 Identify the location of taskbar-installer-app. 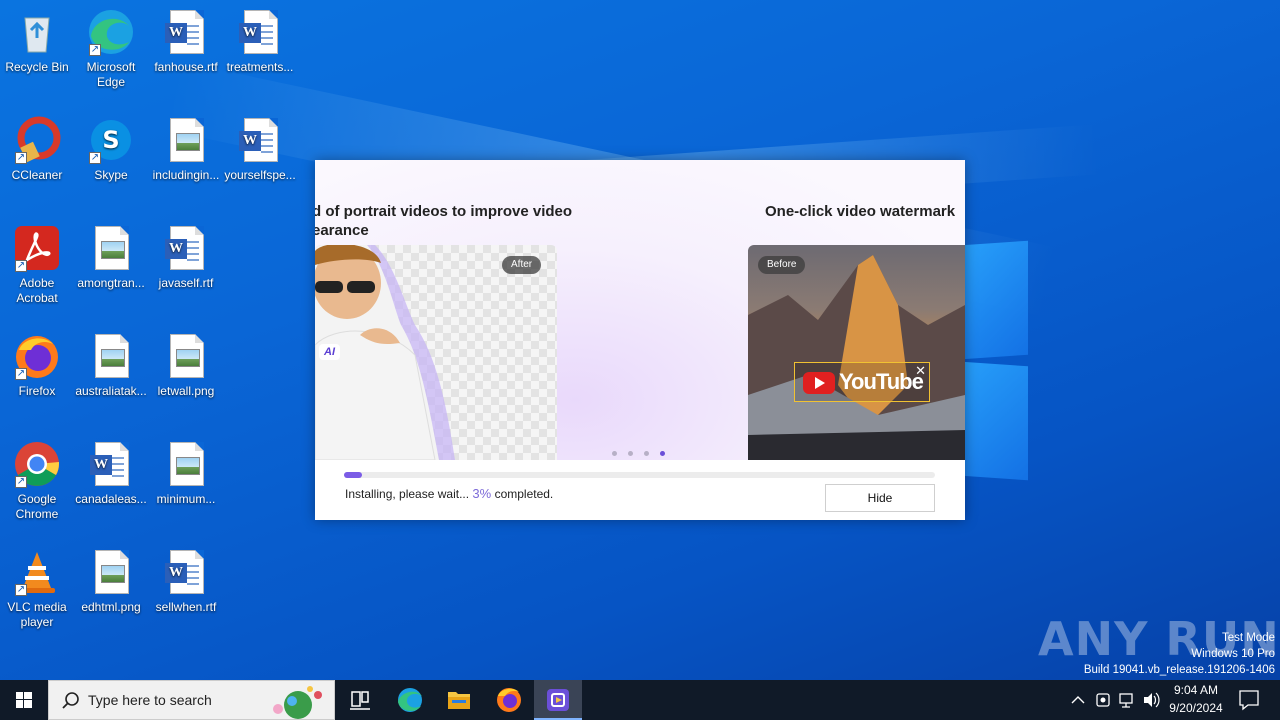
(558, 700).